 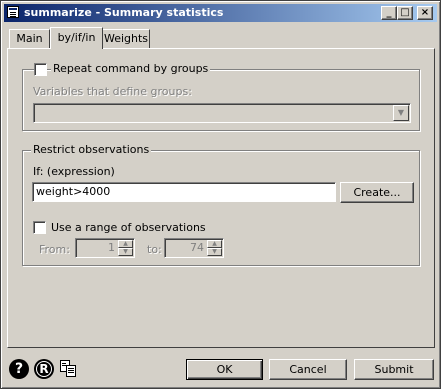 What do you see at coordinates (405, 13) in the screenshot?
I see `maximize-button: □` at bounding box center [405, 13].